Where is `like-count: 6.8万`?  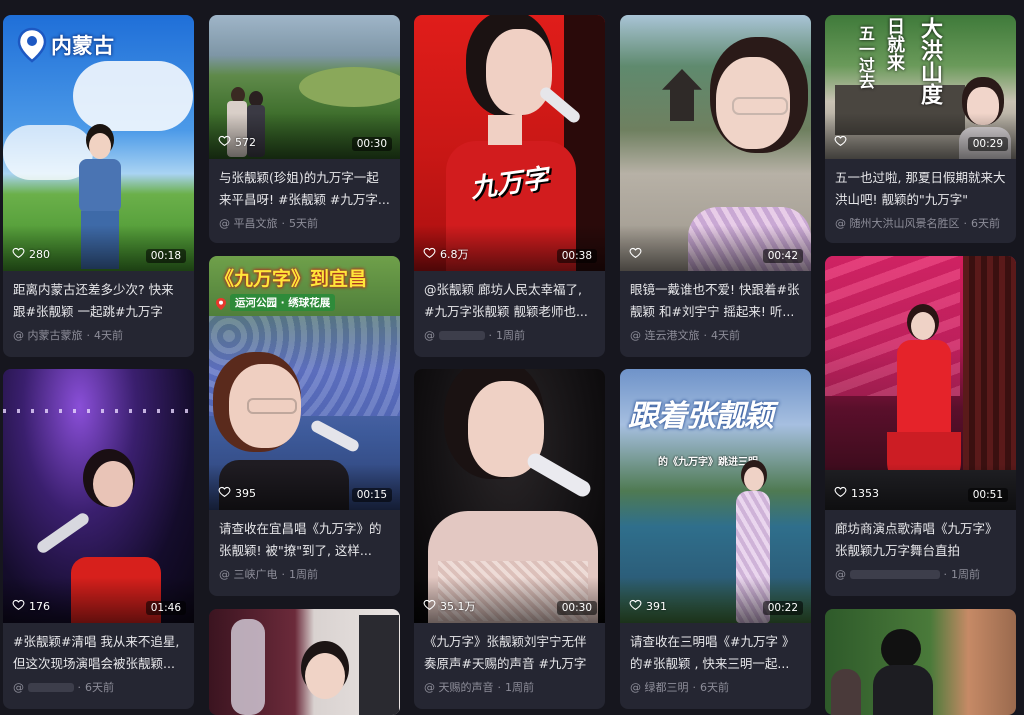
like-count: 6.8万 is located at coordinates (446, 254).